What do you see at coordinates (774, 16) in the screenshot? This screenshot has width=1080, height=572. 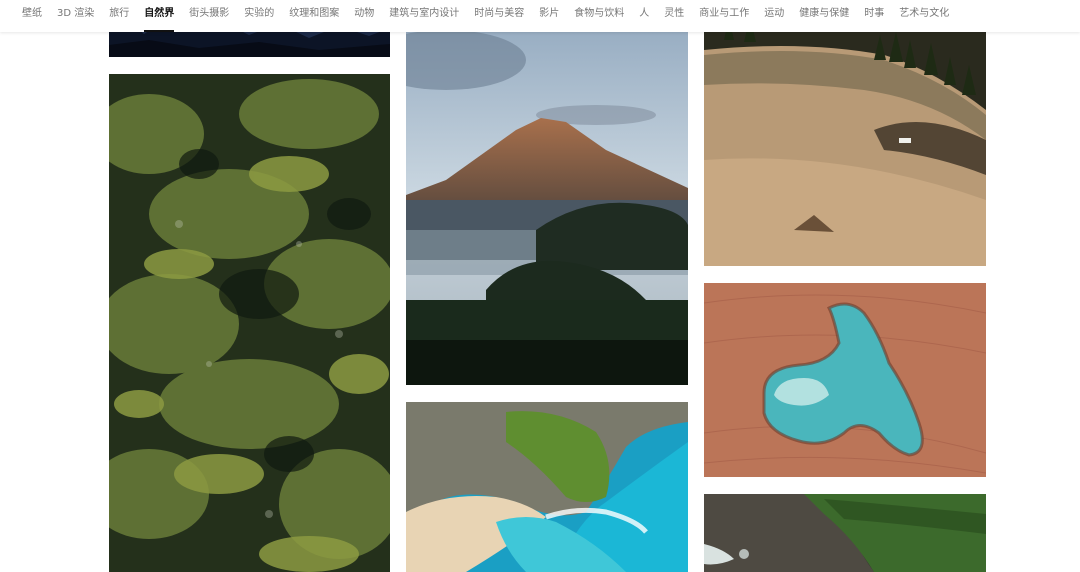 I see `category-sports: 运动` at bounding box center [774, 16].